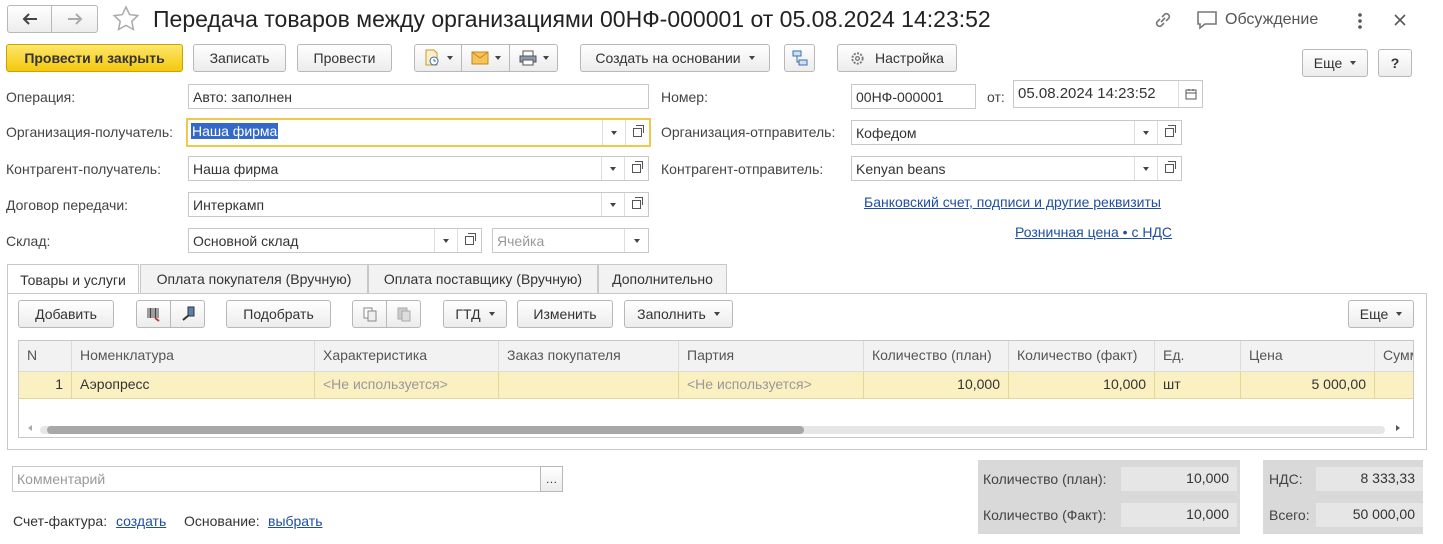  I want to click on col-characteristic: Характеристика, so click(406, 355).